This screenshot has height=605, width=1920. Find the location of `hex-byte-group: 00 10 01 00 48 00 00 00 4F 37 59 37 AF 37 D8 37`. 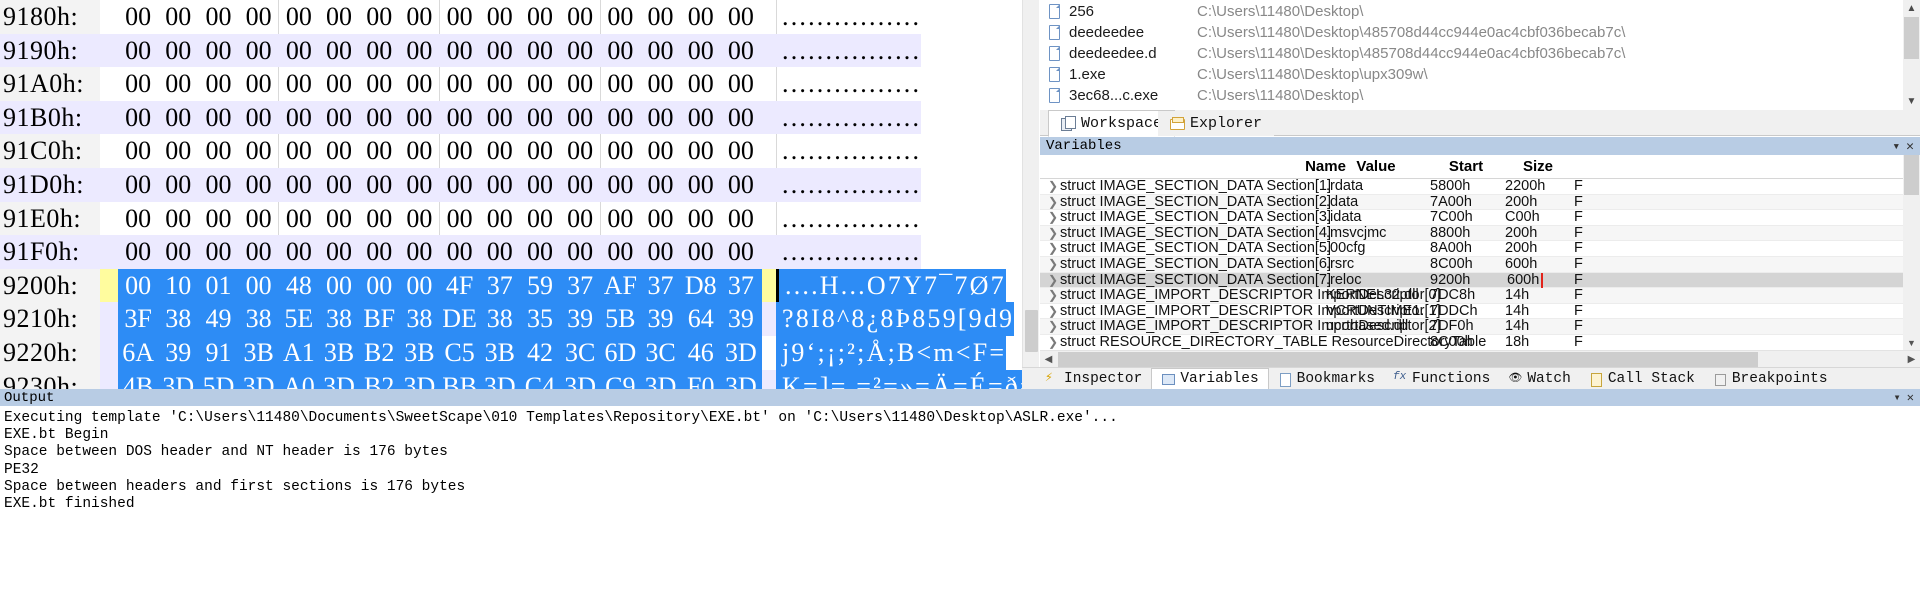

hex-byte-group: 00 10 01 00 48 00 00 00 4F 37 59 37 AF 37 D8 37 is located at coordinates (440, 285).